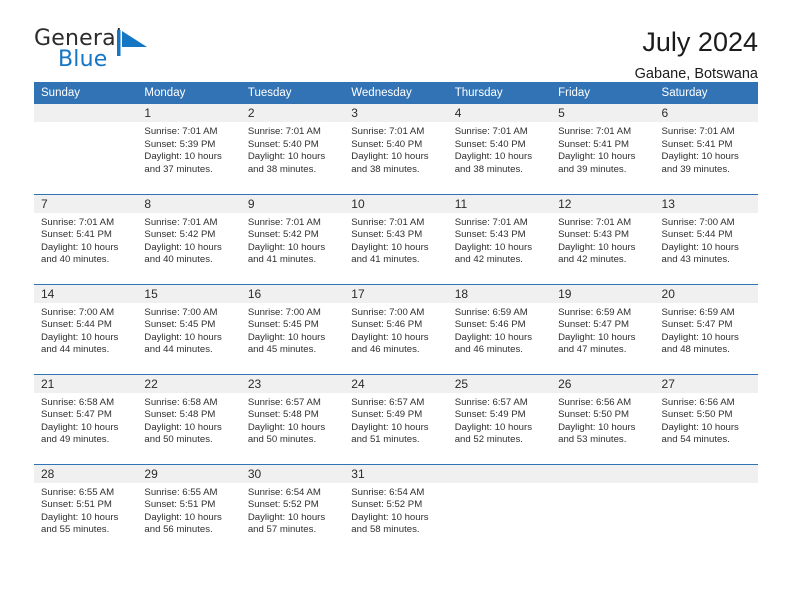 The image size is (792, 612). Describe the element at coordinates (78, 492) in the screenshot. I see `day-info-line: Sunrise: 6:55 AM` at that location.